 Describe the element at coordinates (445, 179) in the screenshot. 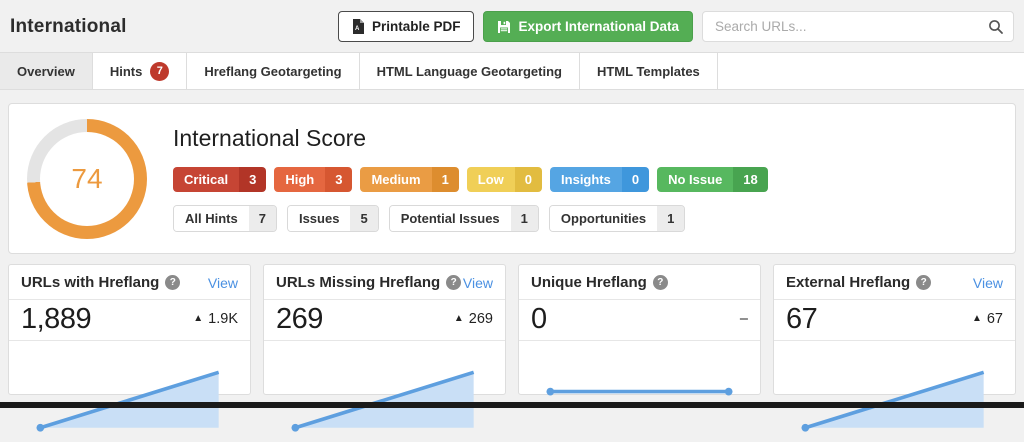

I see `badge-medium-count: 1` at that location.